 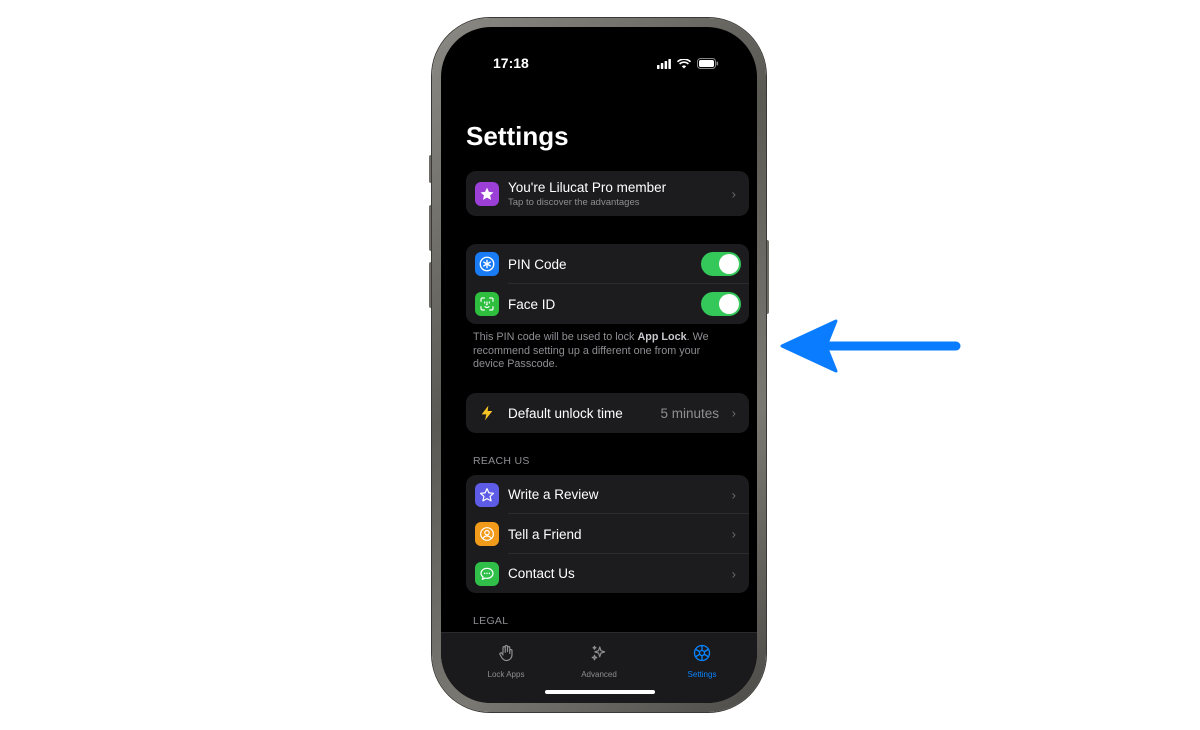 I want to click on tab-lock-apps: Lock Apps, so click(x=506, y=661).